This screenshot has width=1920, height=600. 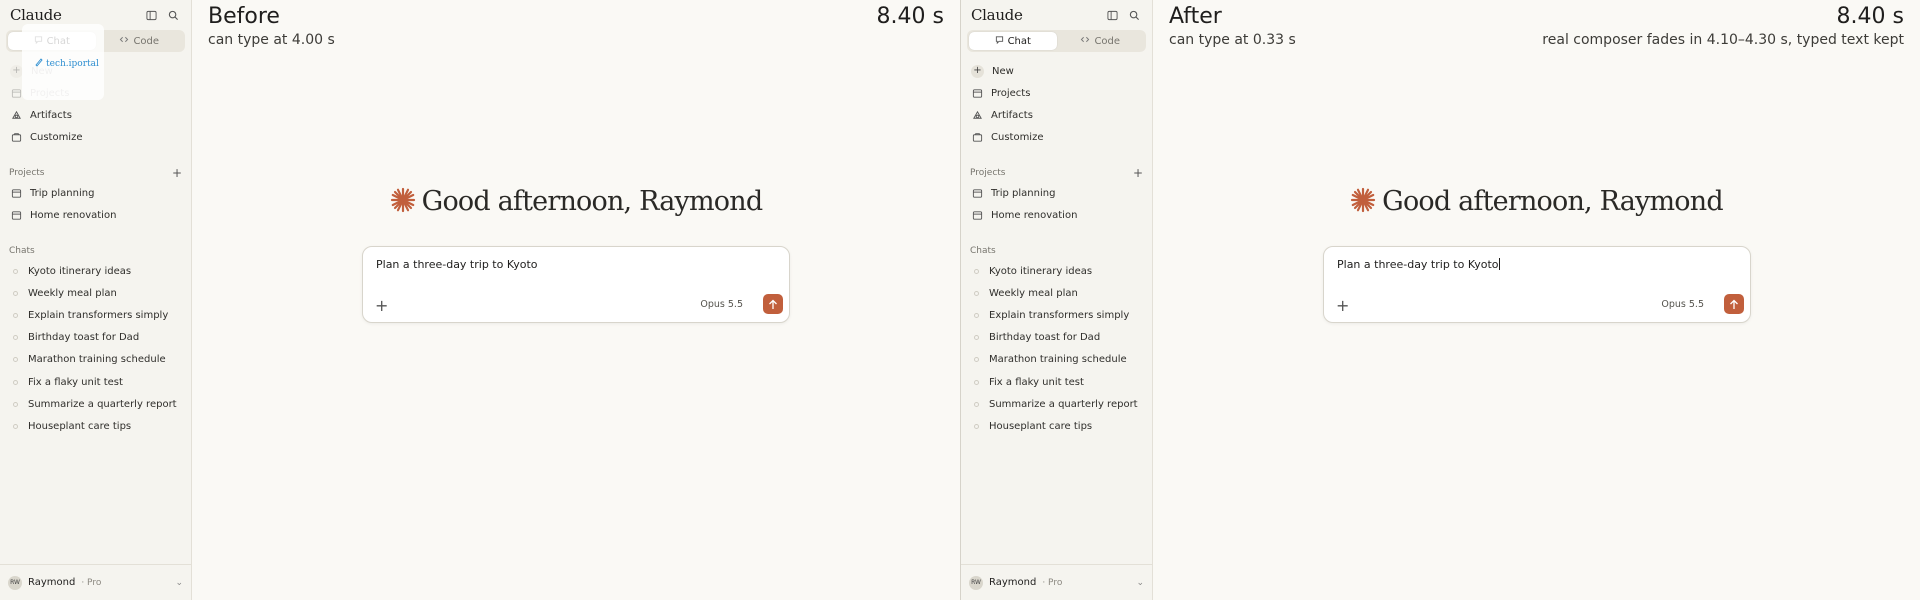 What do you see at coordinates (244, 16) in the screenshot?
I see `pane-title: Before` at bounding box center [244, 16].